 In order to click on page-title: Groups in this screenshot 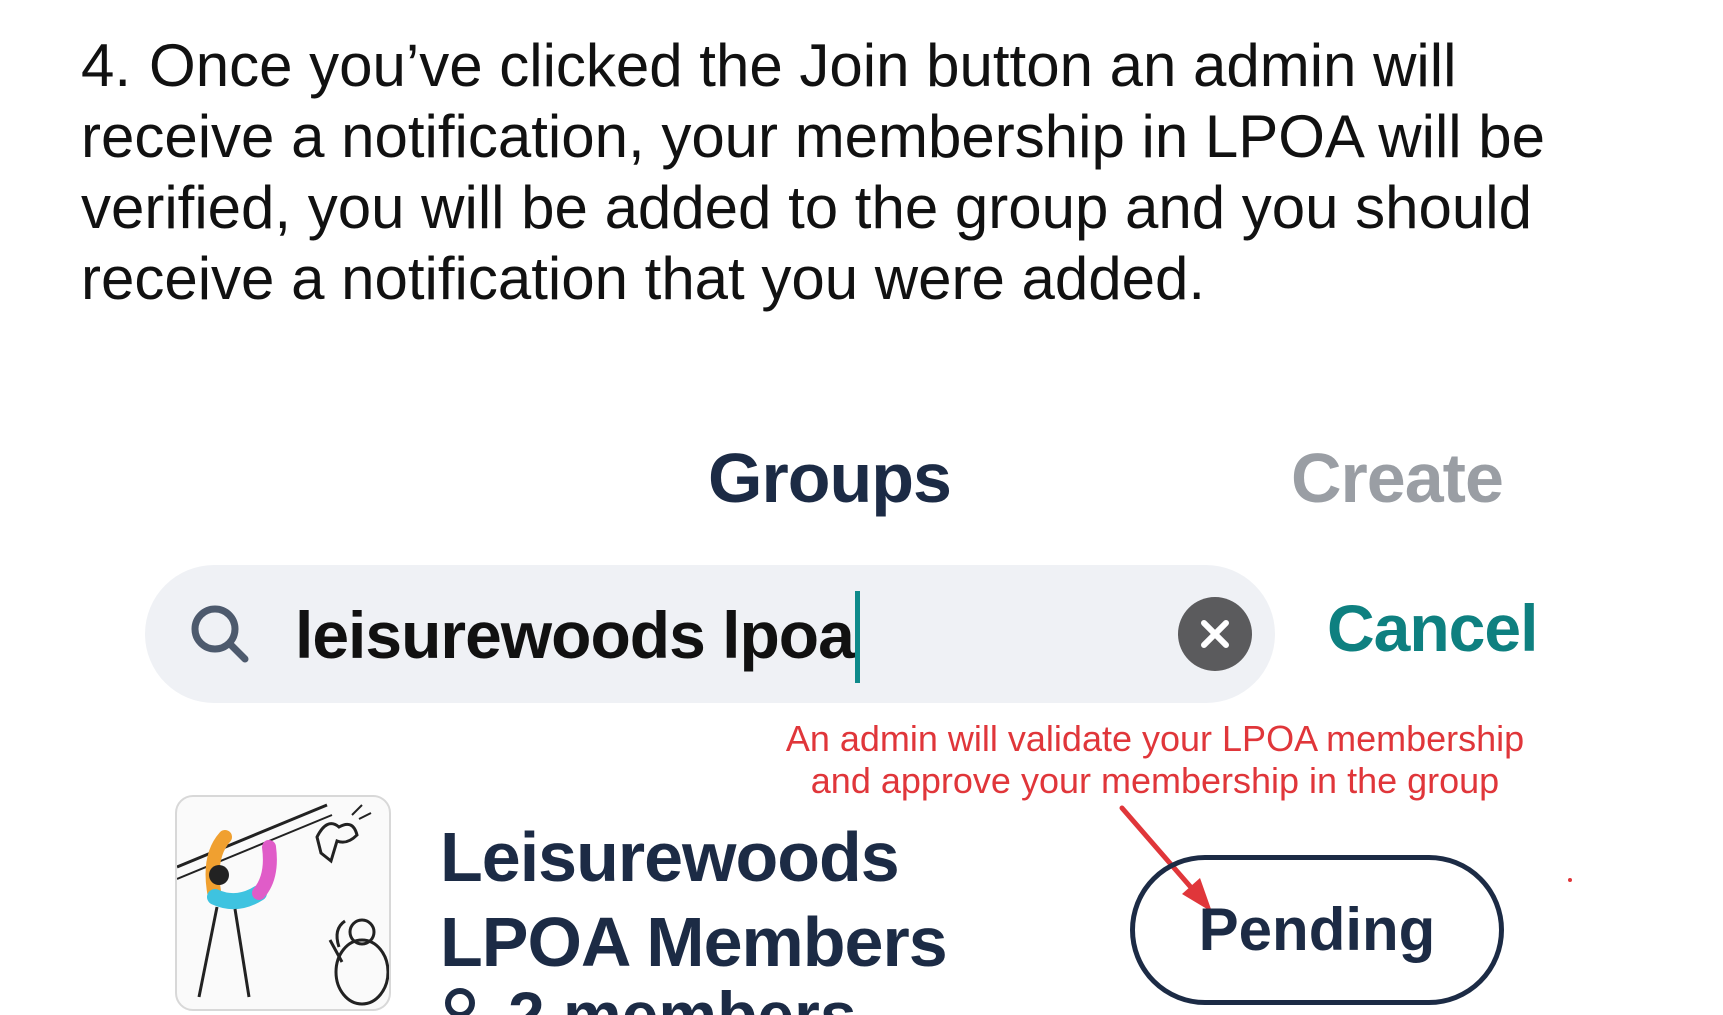, I will do `click(830, 478)`.